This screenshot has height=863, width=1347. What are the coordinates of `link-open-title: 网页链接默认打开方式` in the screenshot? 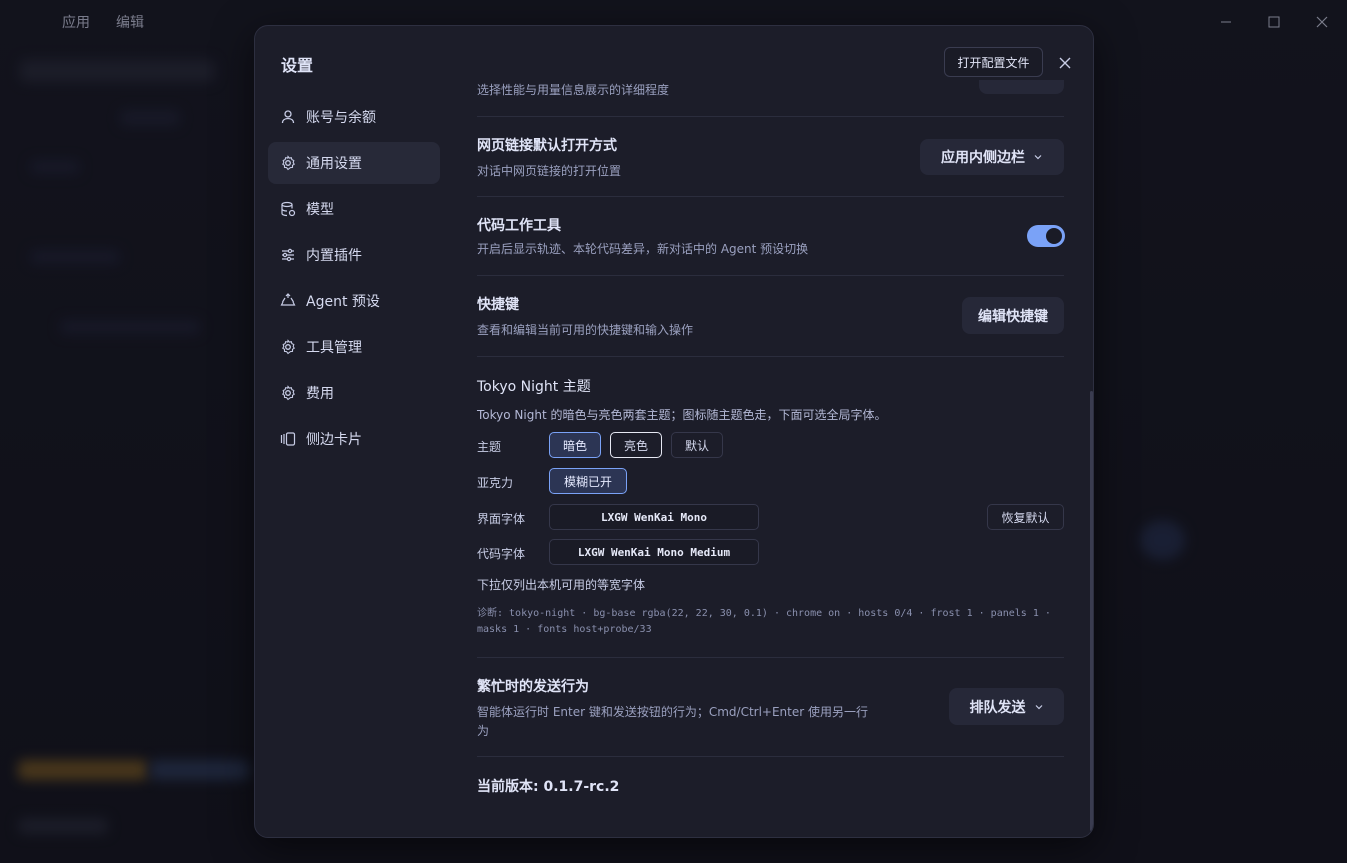 It's located at (547, 146).